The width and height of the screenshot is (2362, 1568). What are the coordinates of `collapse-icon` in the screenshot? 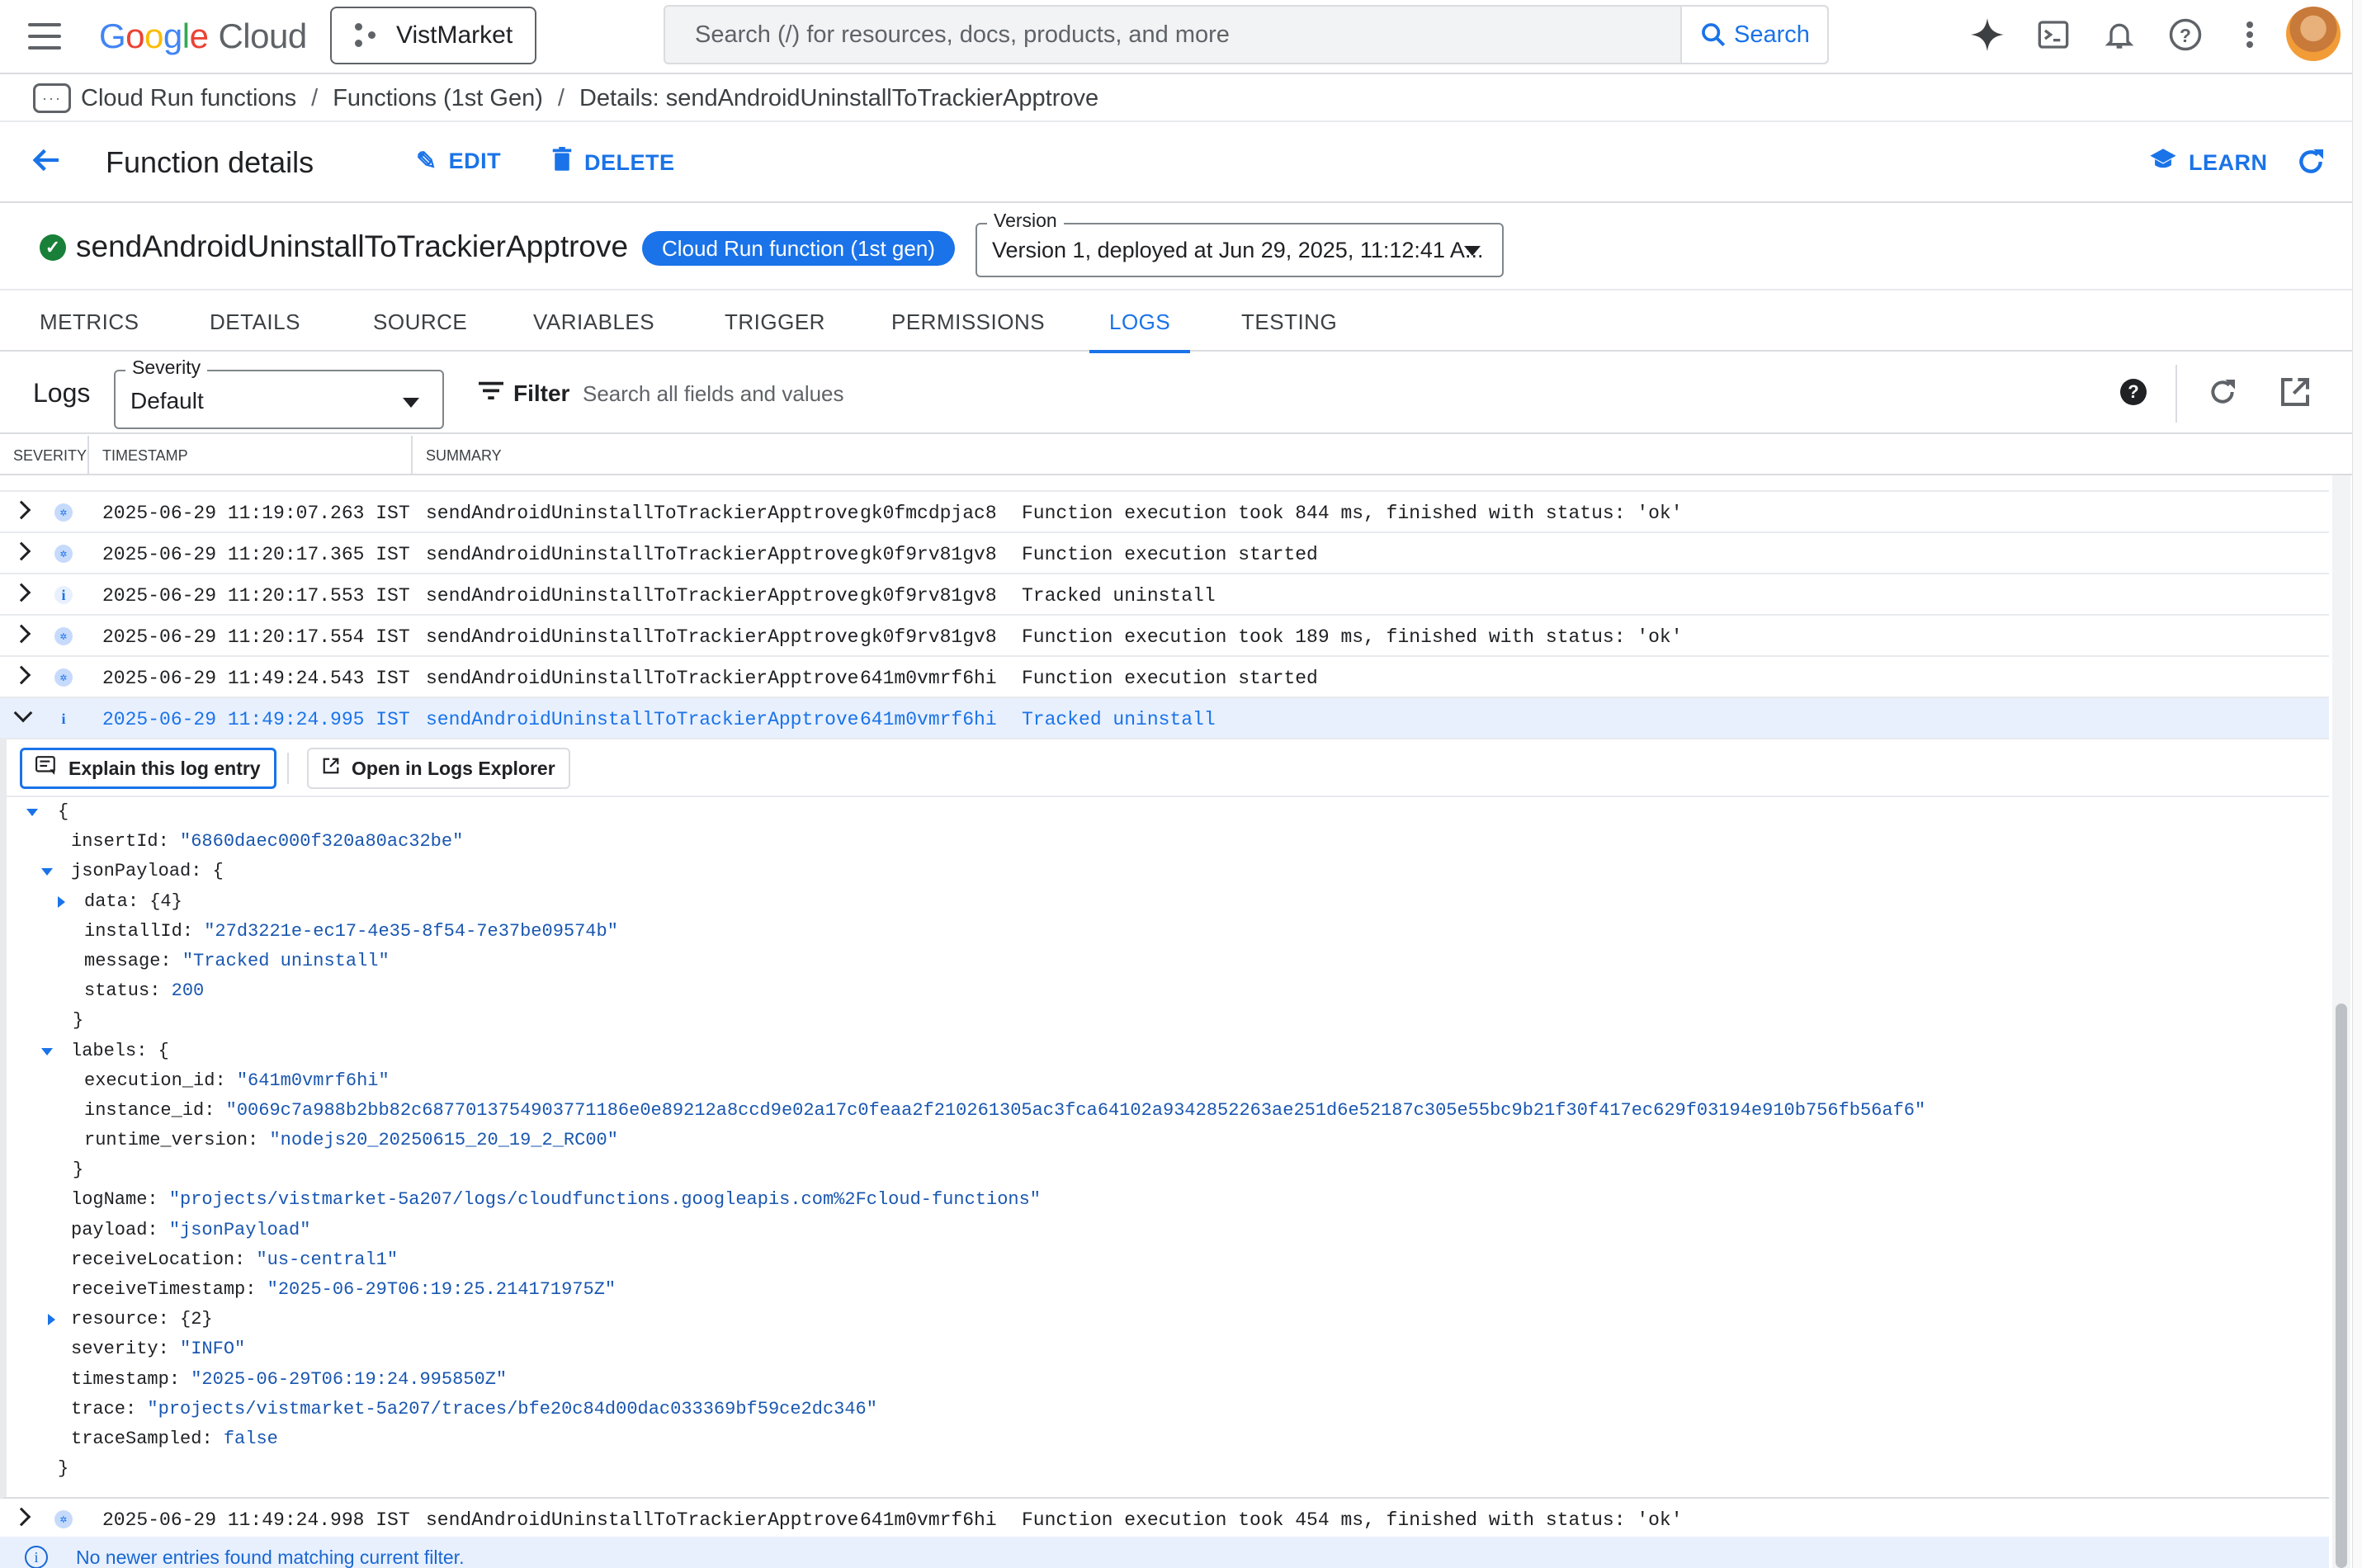 It's located at (23, 713).